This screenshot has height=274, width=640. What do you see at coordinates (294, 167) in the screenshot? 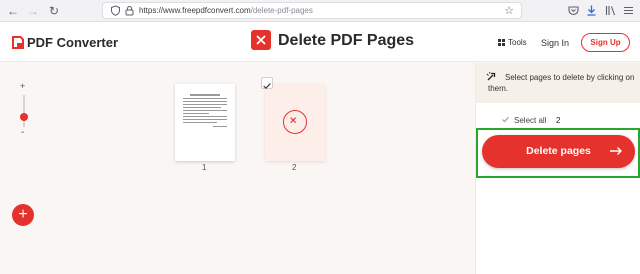
I see `page-number: 2` at bounding box center [294, 167].